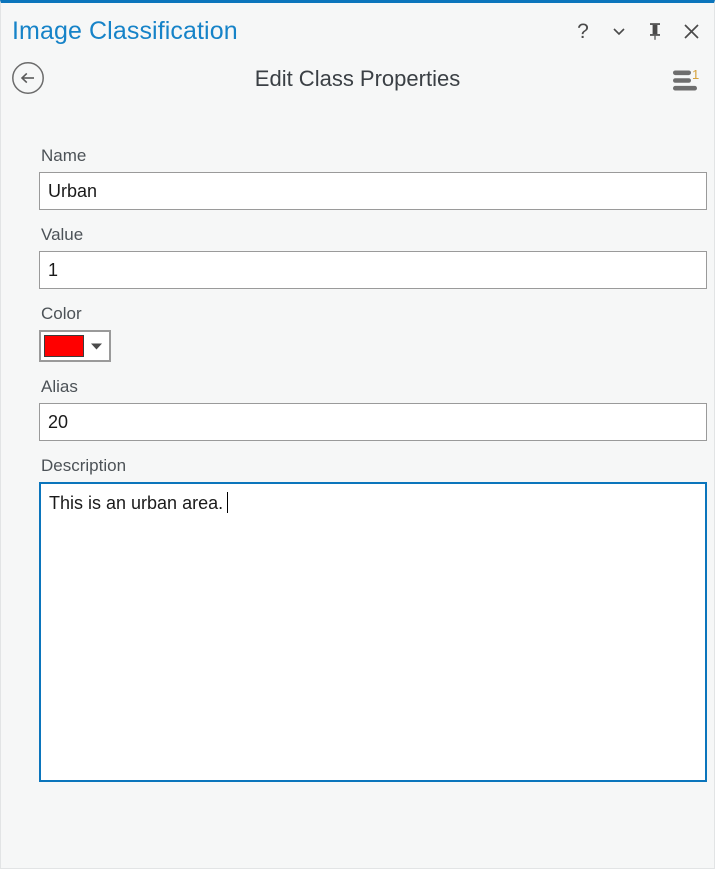  What do you see at coordinates (357, 29) in the screenshot?
I see `pane-titlebar: Image Classification ?` at bounding box center [357, 29].